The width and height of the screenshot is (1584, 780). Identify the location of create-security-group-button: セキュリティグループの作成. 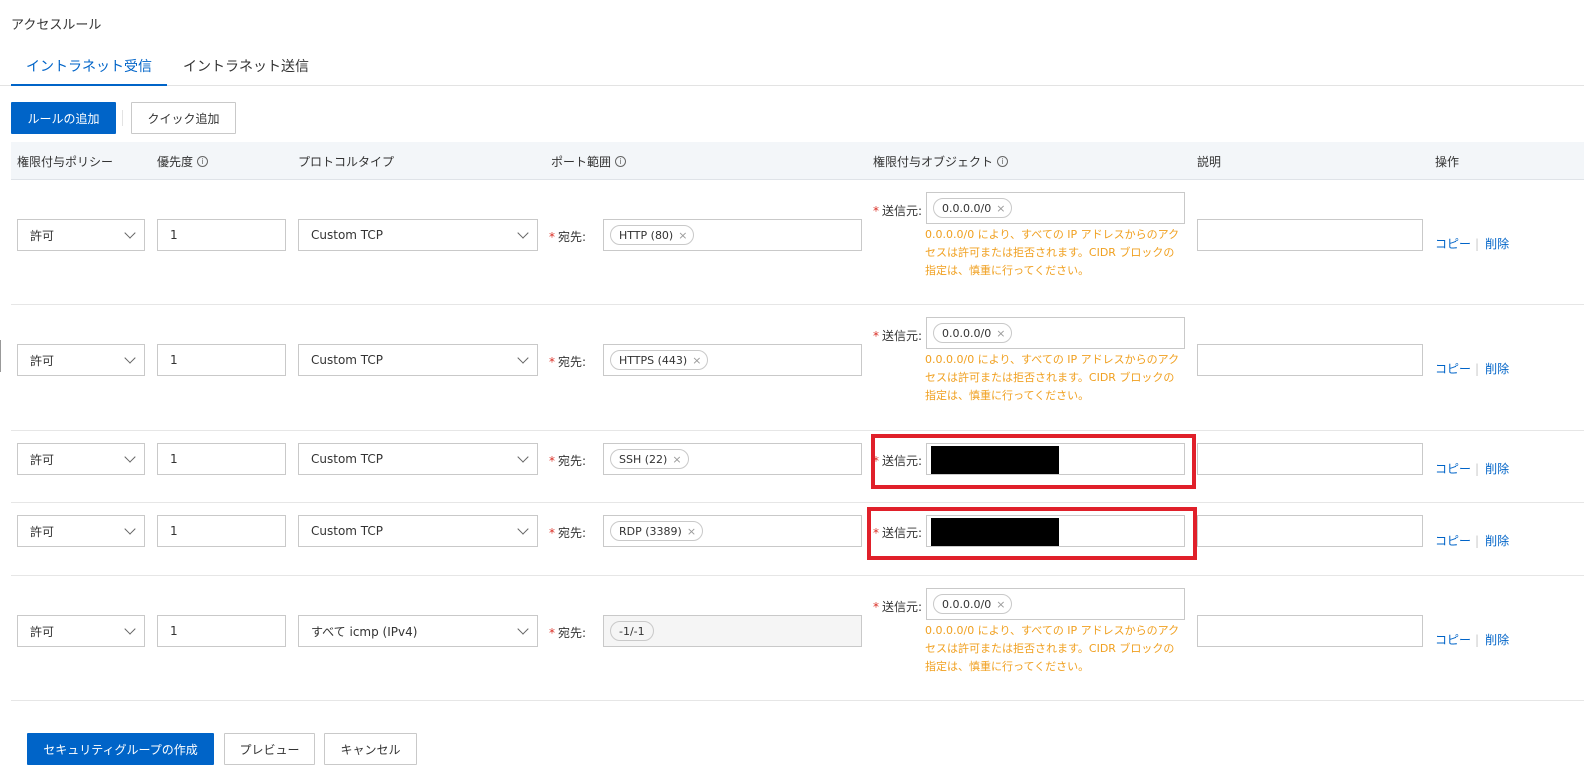
(120, 749).